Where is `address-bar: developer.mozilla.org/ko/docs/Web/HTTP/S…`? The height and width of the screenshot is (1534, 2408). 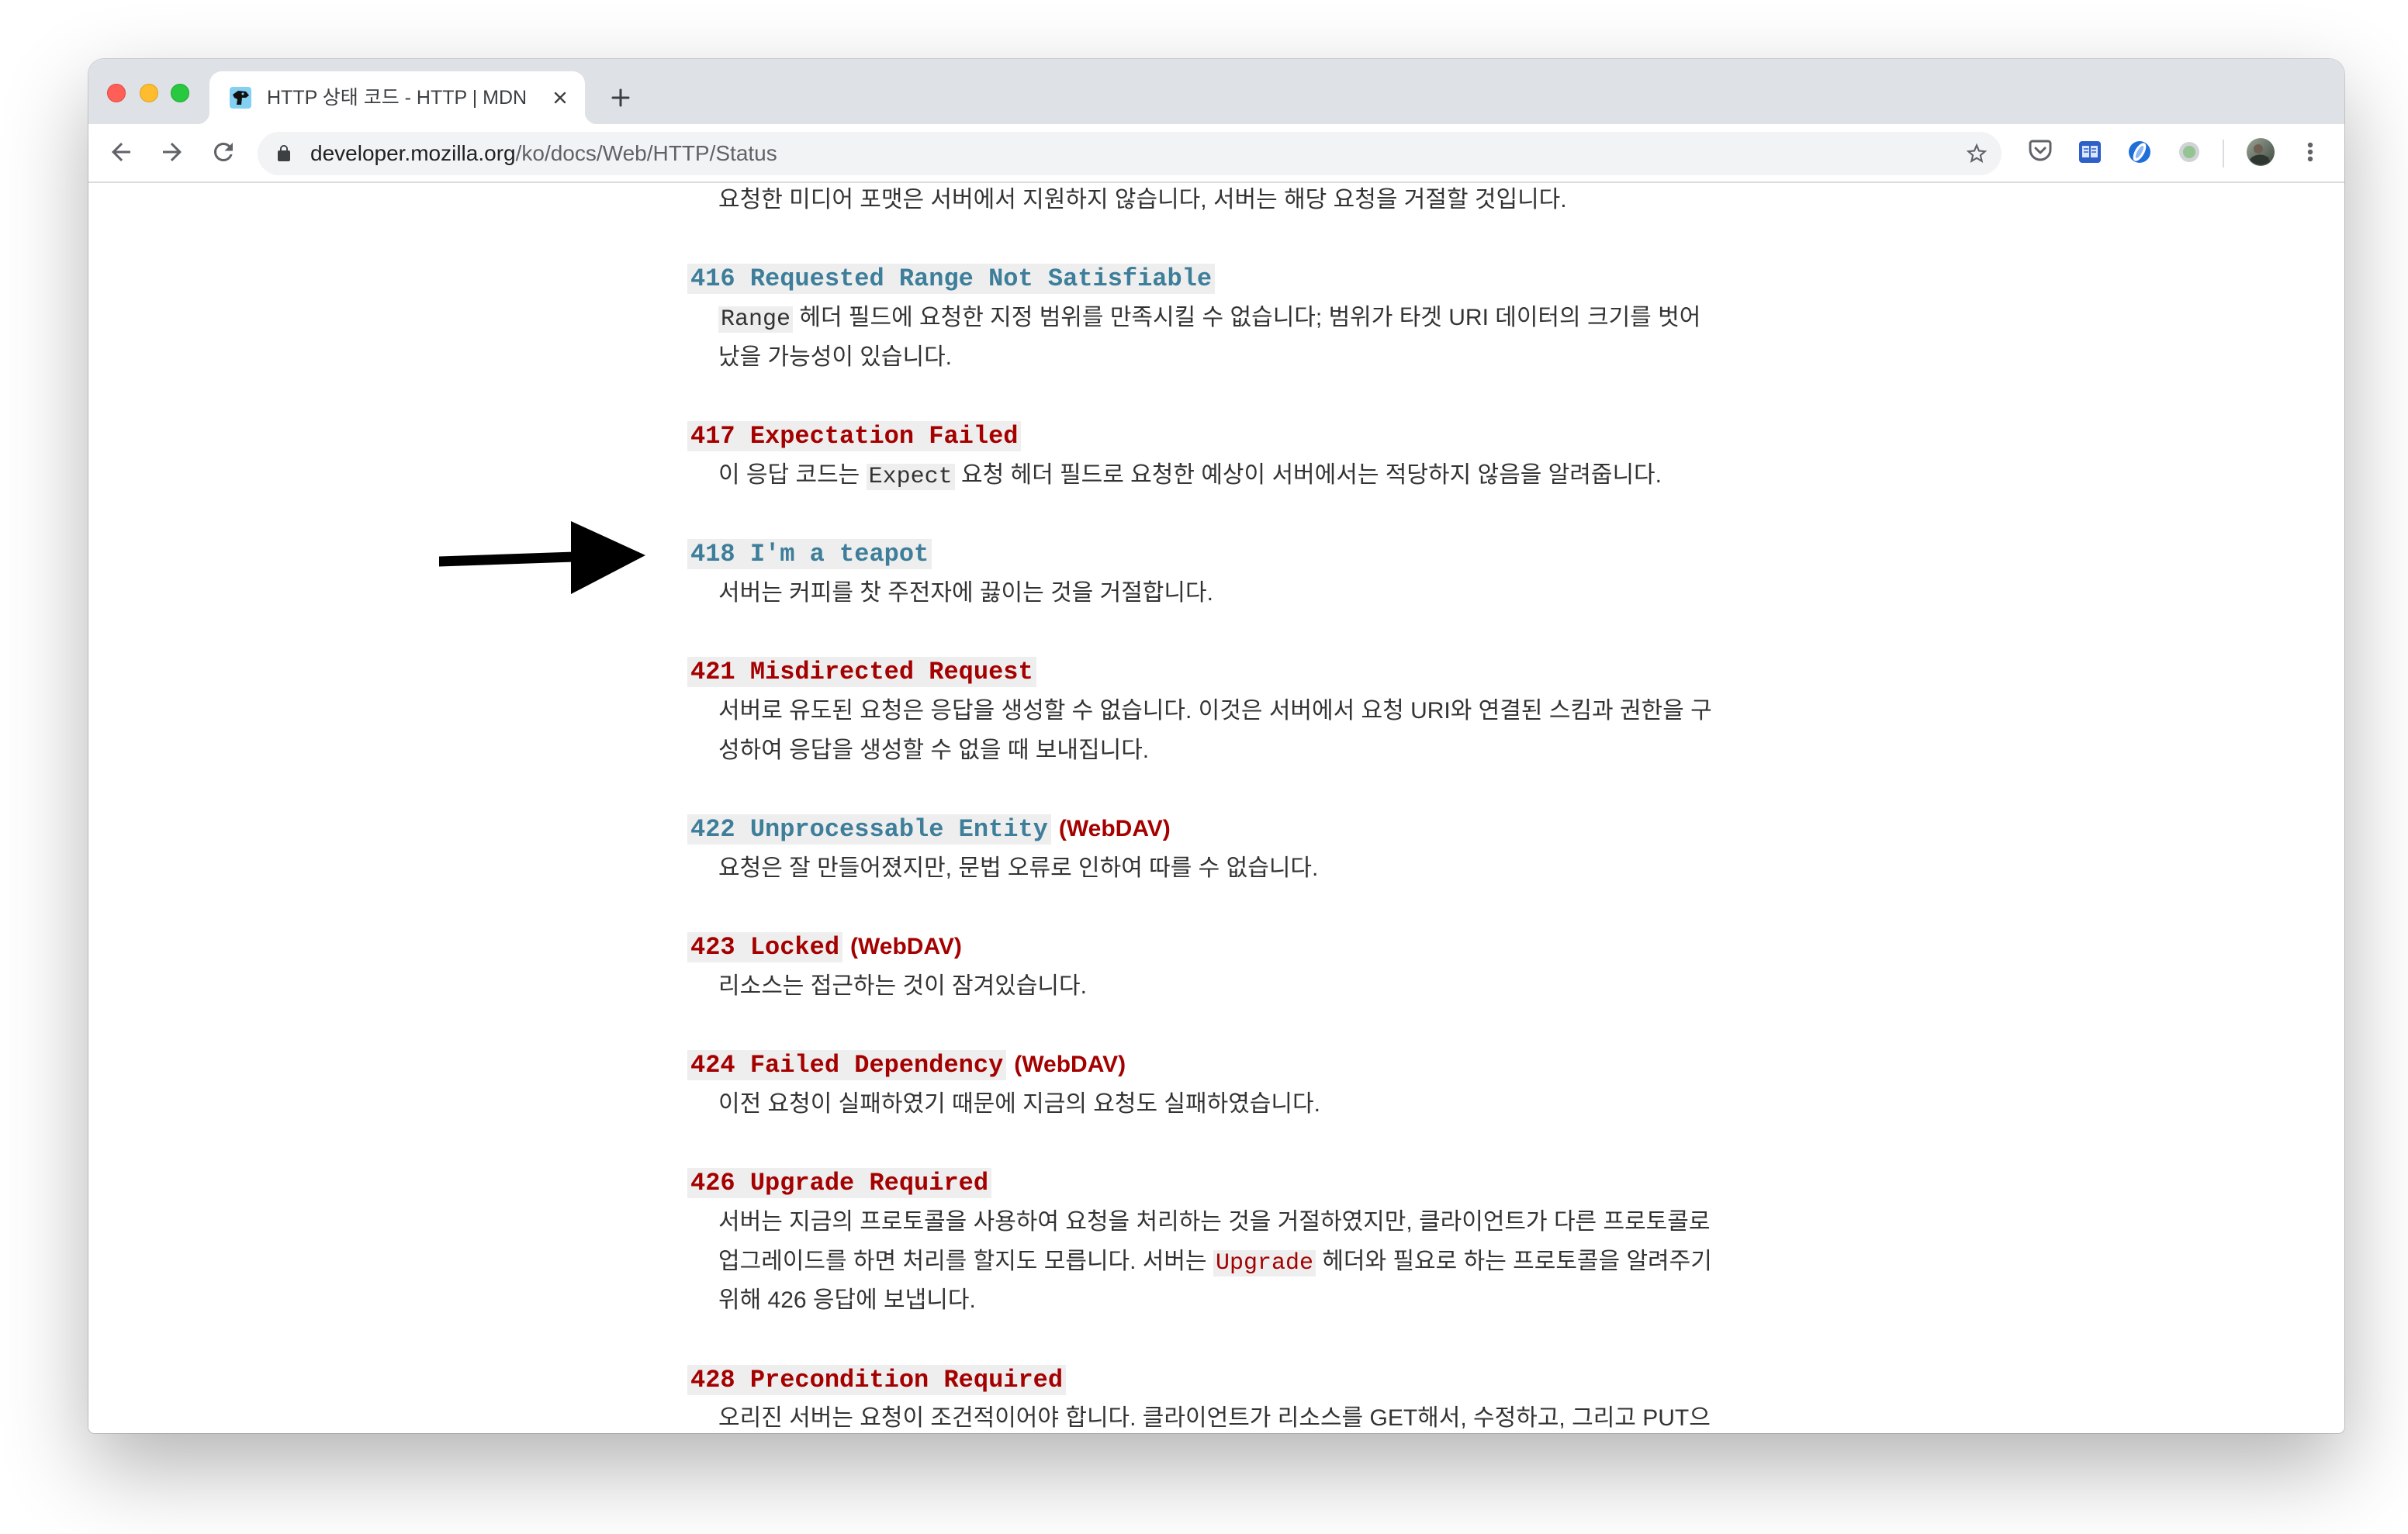 address-bar: developer.mozilla.org/ko/docs/Web/HTTP/S… is located at coordinates (1129, 153).